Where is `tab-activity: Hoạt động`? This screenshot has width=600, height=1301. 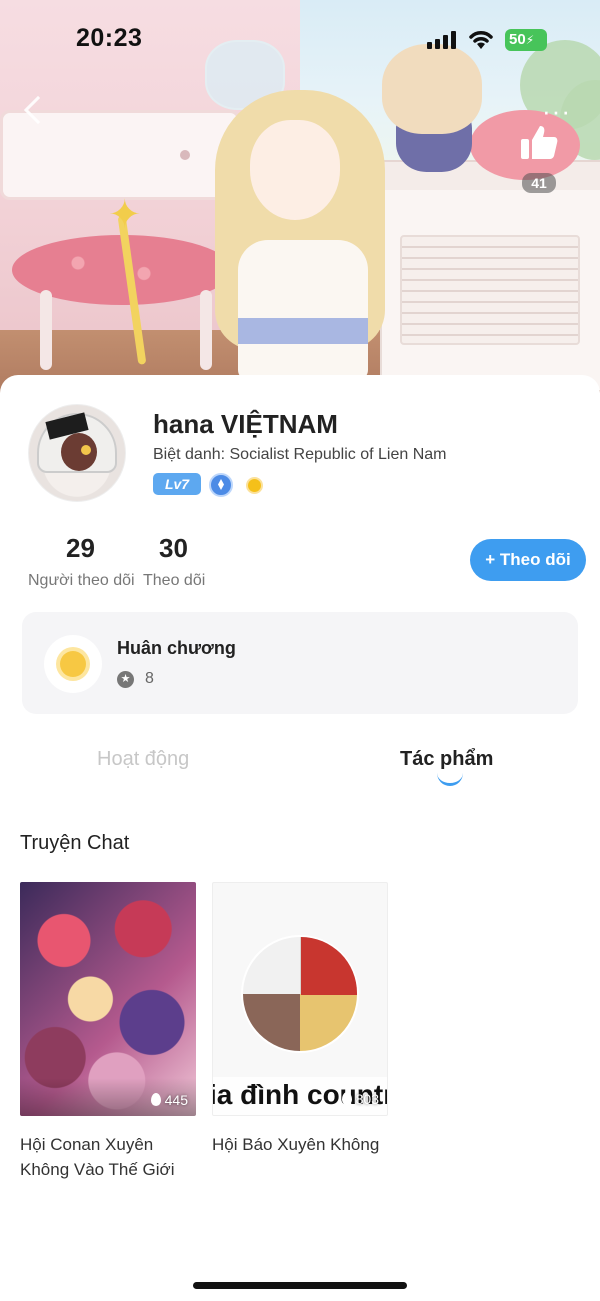 tab-activity: Hoạt động is located at coordinates (143, 759).